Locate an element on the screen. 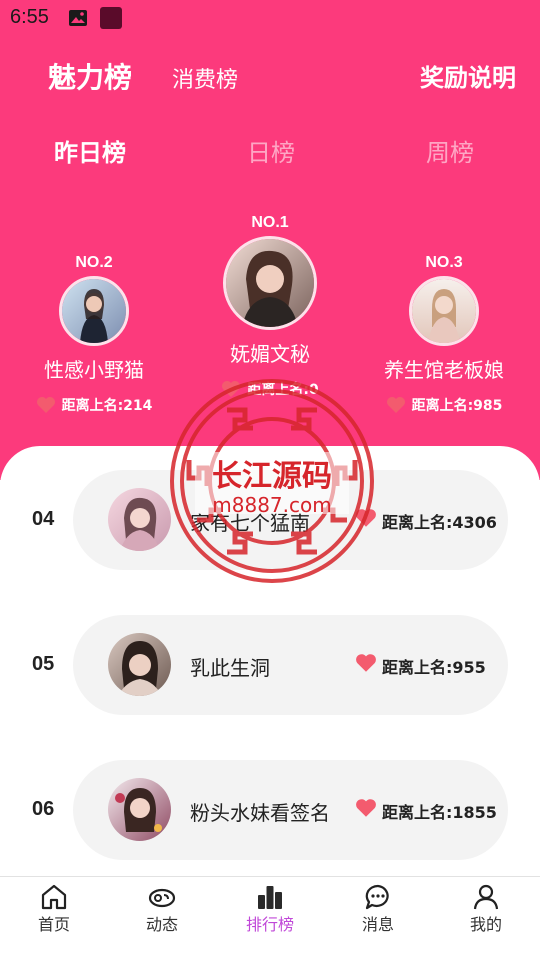 Image resolution: width=540 pixels, height=960 pixels. list-item-card: 粉头水妹看签名 距离上名:1855 is located at coordinates (290, 810).